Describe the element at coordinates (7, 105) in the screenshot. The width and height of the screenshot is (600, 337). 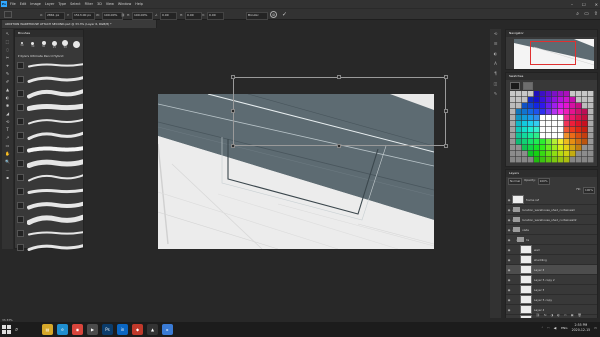
I see `tool-9-icon: ✱` at that location.